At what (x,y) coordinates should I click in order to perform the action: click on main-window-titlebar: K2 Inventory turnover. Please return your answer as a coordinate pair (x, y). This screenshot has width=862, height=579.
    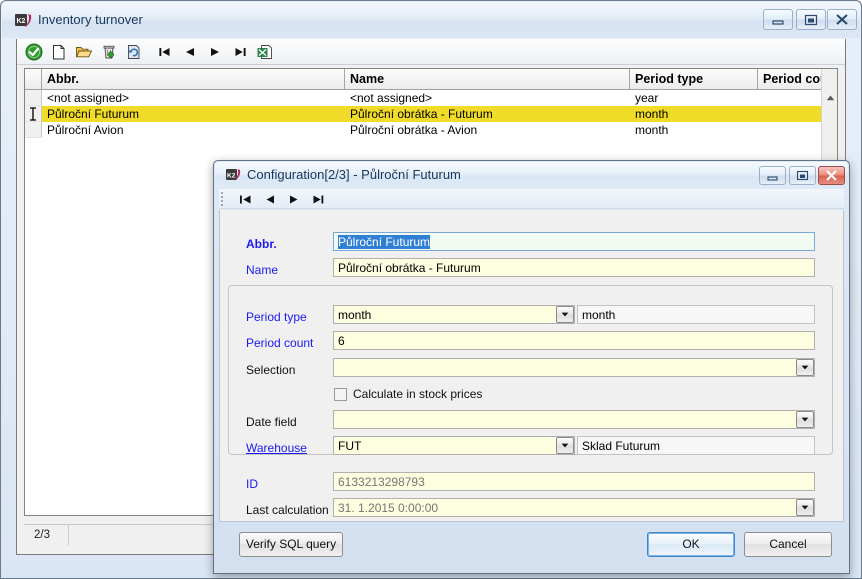
    Looking at the image, I should click on (431, 20).